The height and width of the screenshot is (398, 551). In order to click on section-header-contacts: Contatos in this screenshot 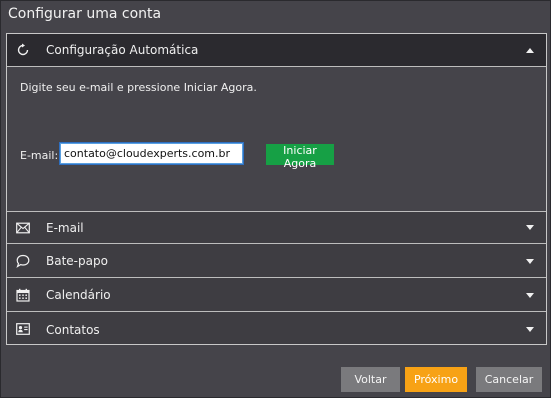, I will do `click(276, 329)`.